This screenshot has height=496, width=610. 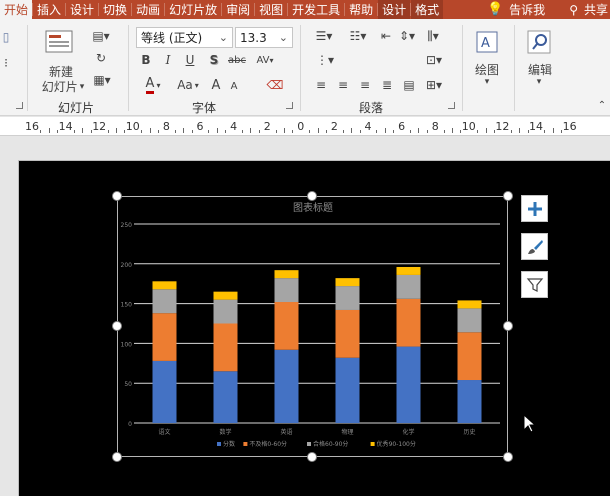 What do you see at coordinates (394, 9) in the screenshot?
I see `tab-10: 设计` at bounding box center [394, 9].